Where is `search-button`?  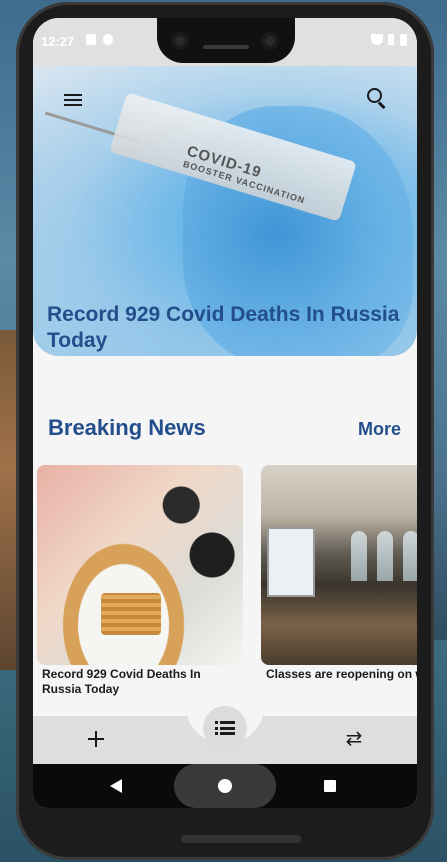
search-button is located at coordinates (375, 98).